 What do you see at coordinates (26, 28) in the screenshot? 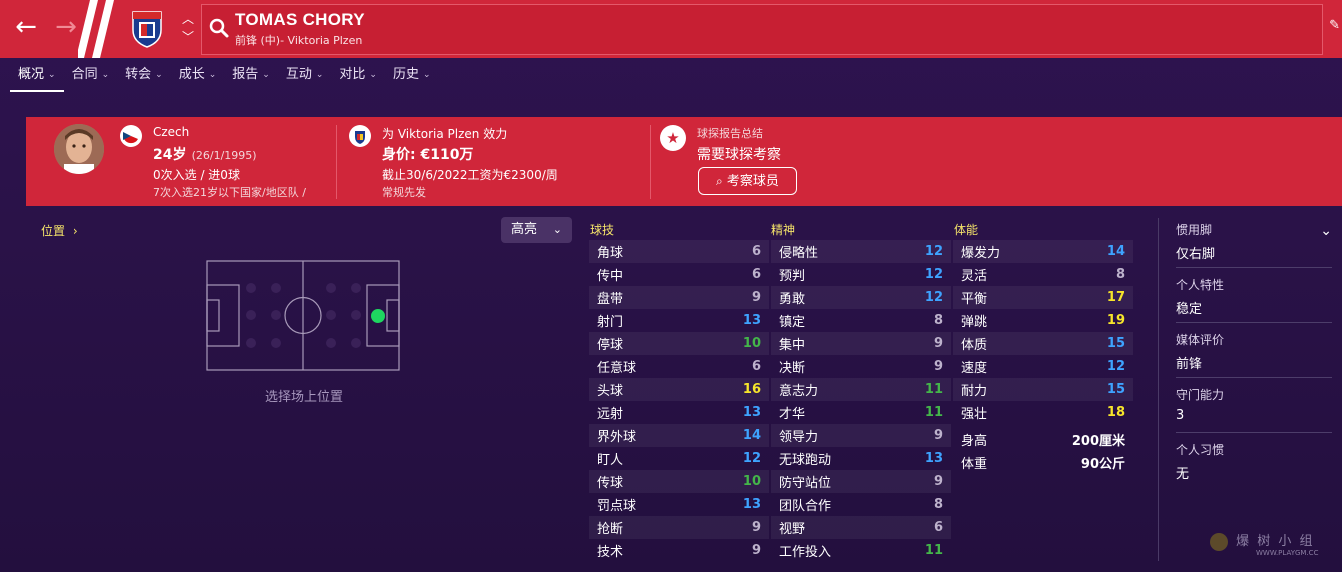
I see `back-arrow-icon: ←` at bounding box center [26, 28].